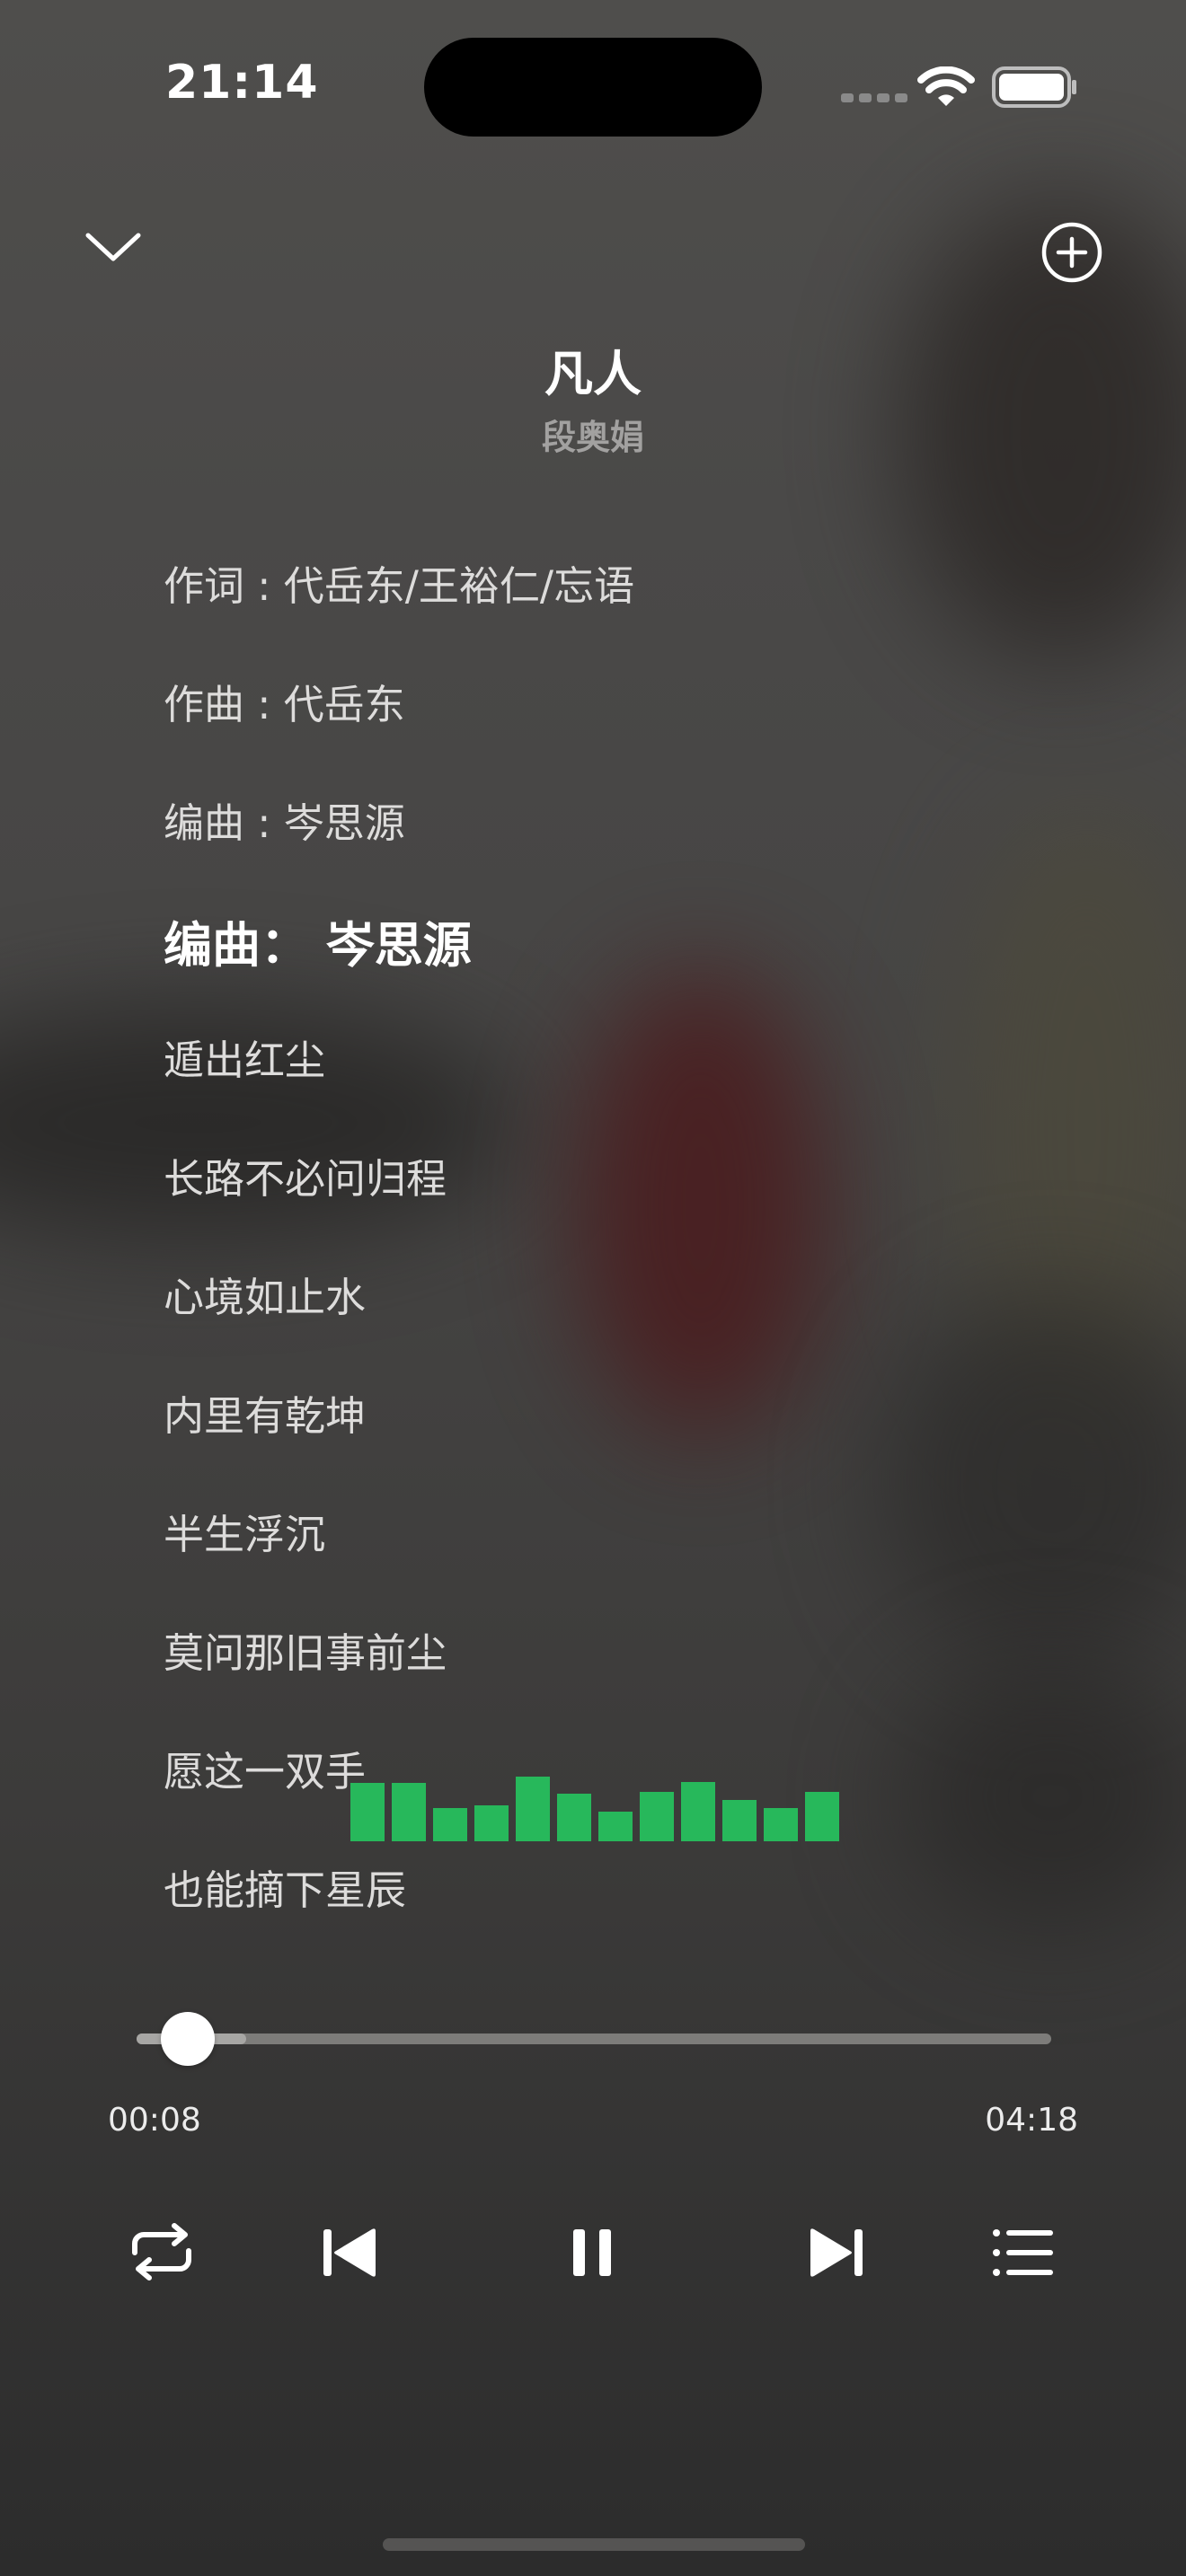 The width and height of the screenshot is (1186, 2576). What do you see at coordinates (594, 2038) in the screenshot?
I see `progress-track` at bounding box center [594, 2038].